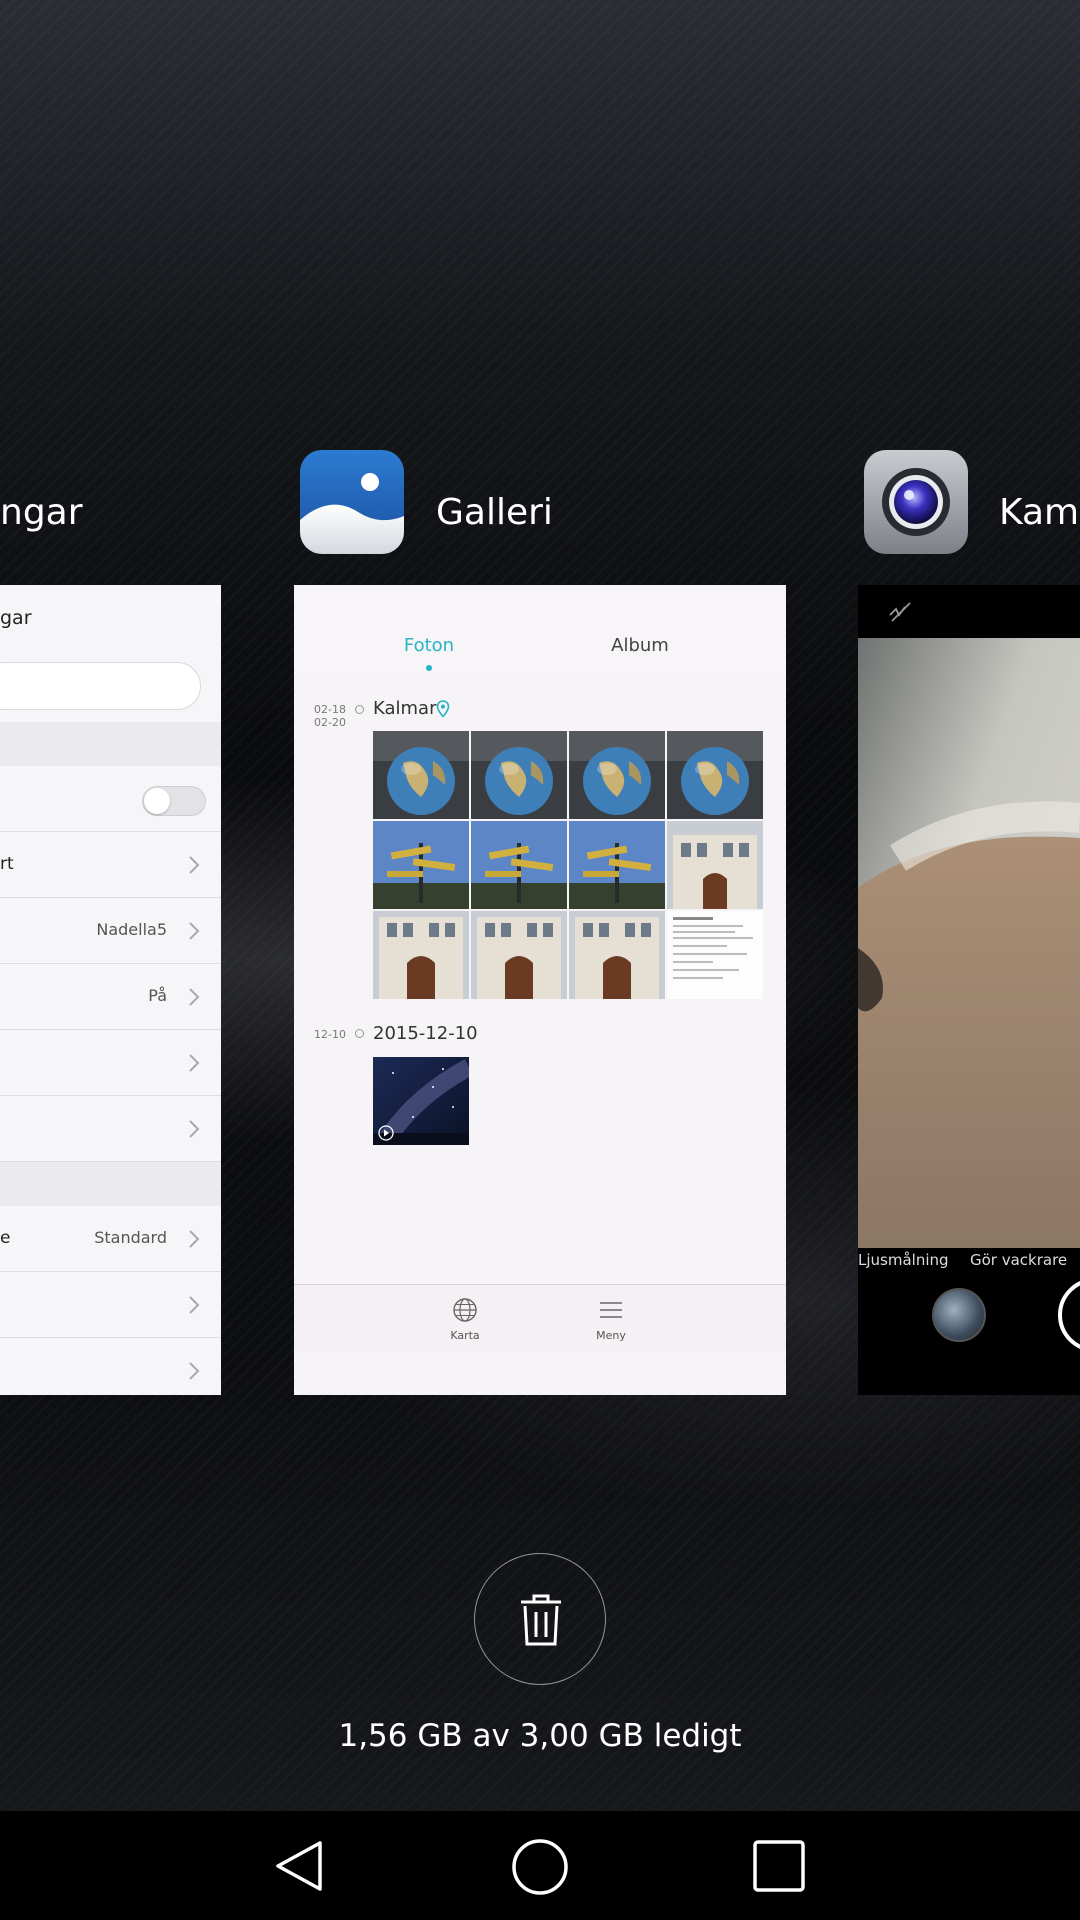  Describe the element at coordinates (959, 1315) in the screenshot. I see `gallery-thumbnail-button` at that location.